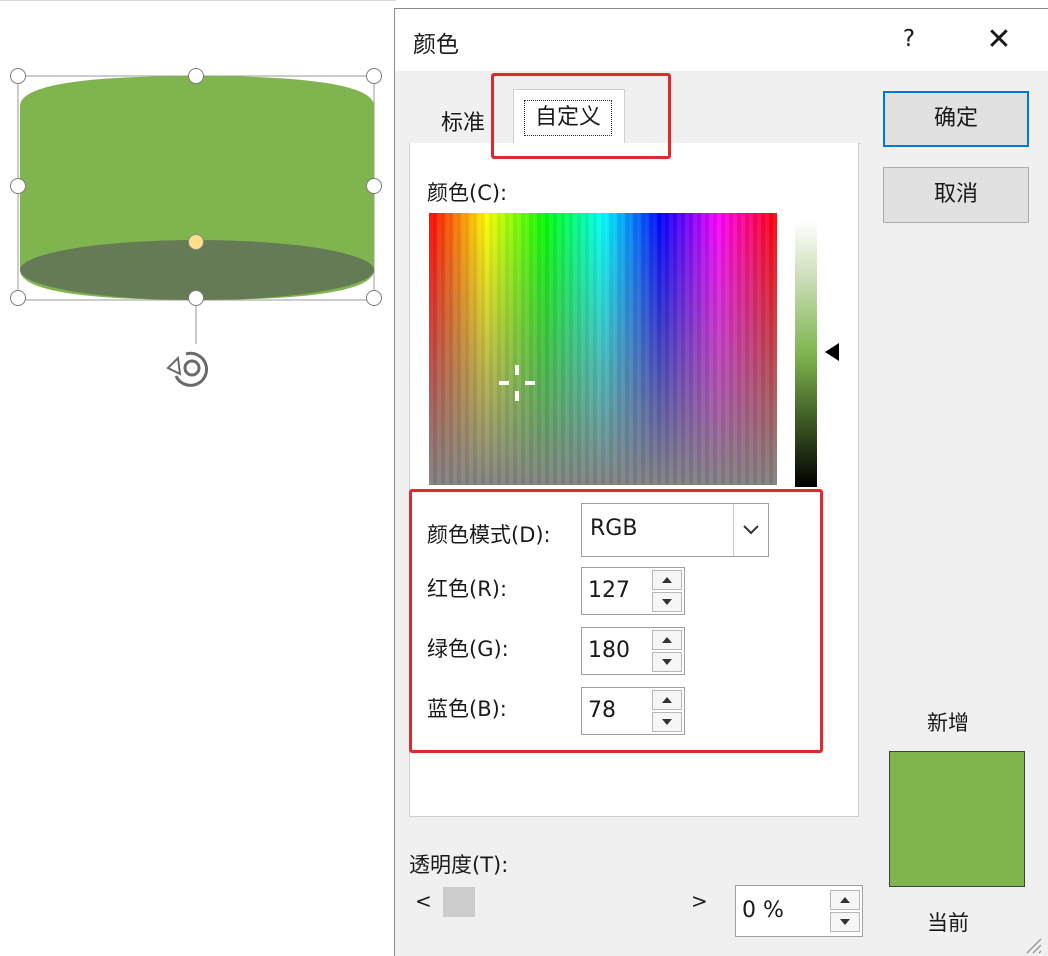 The height and width of the screenshot is (956, 1048). Describe the element at coordinates (198, 0) in the screenshot. I see `ruler-line` at that location.